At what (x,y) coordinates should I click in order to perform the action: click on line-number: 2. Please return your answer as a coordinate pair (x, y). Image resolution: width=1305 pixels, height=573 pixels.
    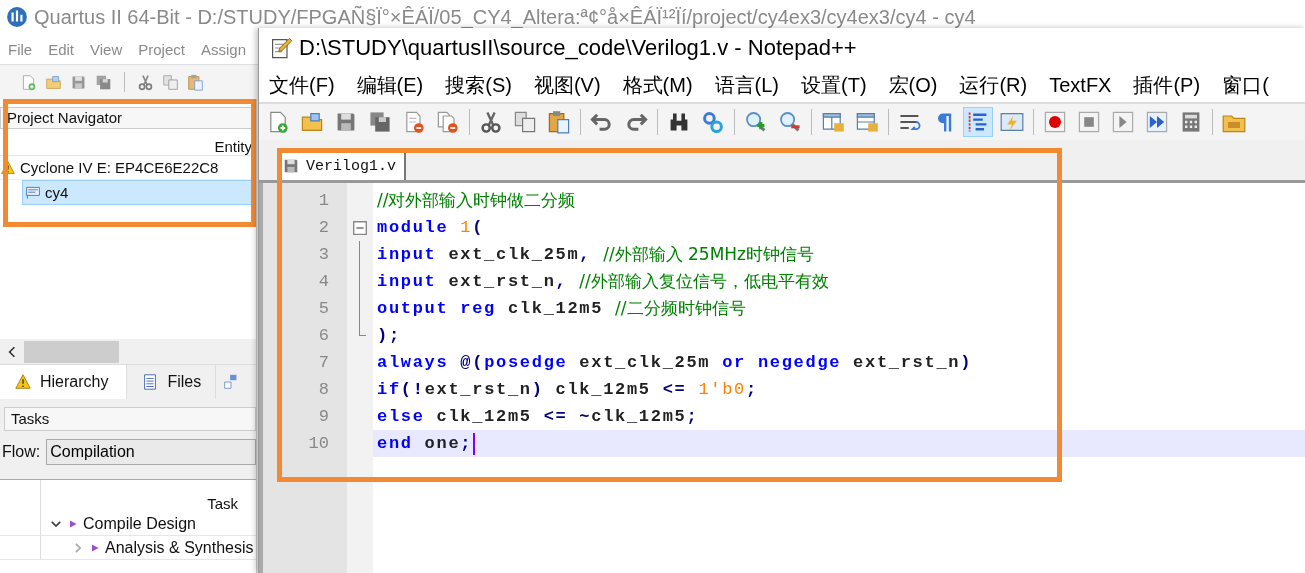
    Looking at the image, I should click on (323, 227).